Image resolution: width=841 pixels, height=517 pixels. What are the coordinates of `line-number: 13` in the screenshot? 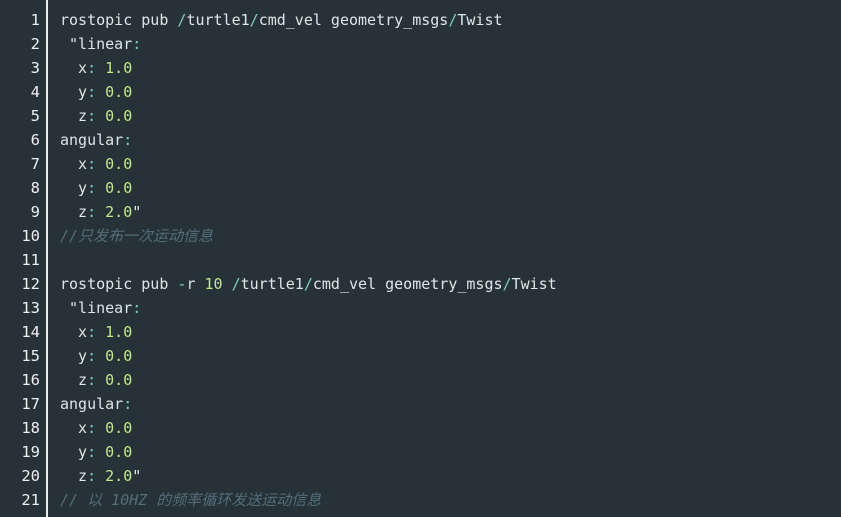 It's located at (30, 308).